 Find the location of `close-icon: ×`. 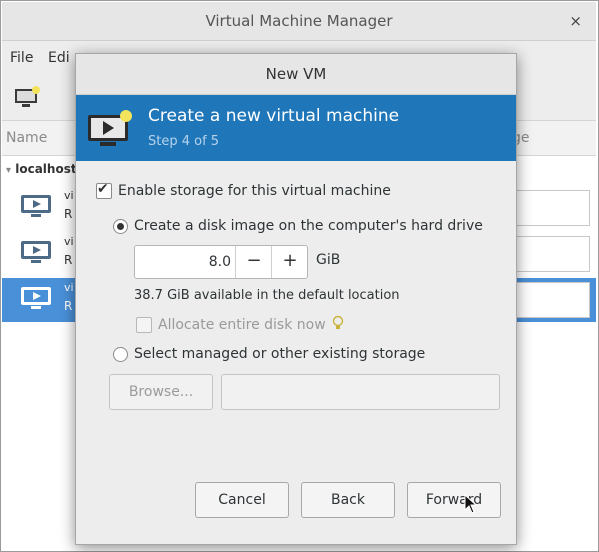

close-icon: × is located at coordinates (575, 21).